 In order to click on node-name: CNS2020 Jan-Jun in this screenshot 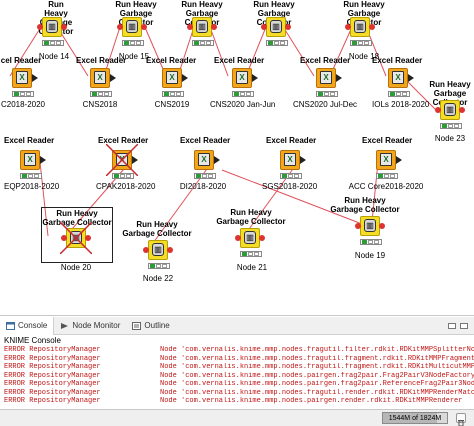, I will do `click(243, 104)`.